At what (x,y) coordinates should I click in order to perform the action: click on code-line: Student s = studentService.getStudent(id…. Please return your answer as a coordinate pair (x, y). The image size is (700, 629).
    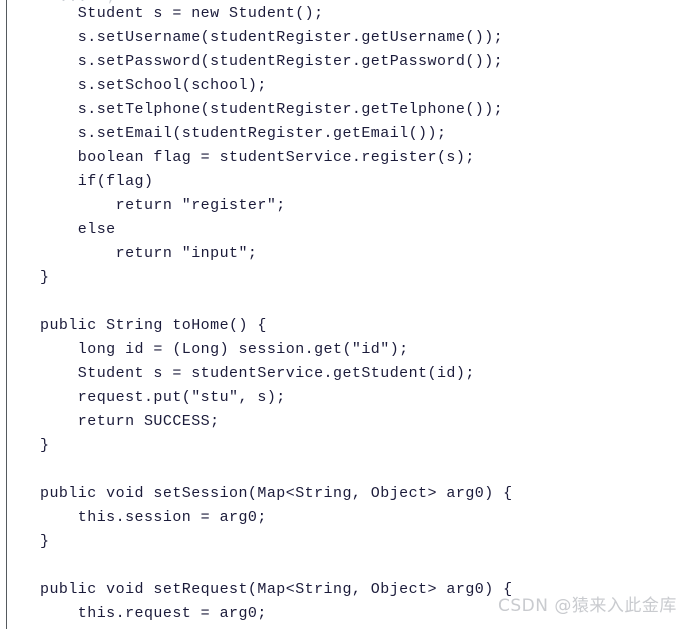
    Looking at the image, I should click on (257, 373).